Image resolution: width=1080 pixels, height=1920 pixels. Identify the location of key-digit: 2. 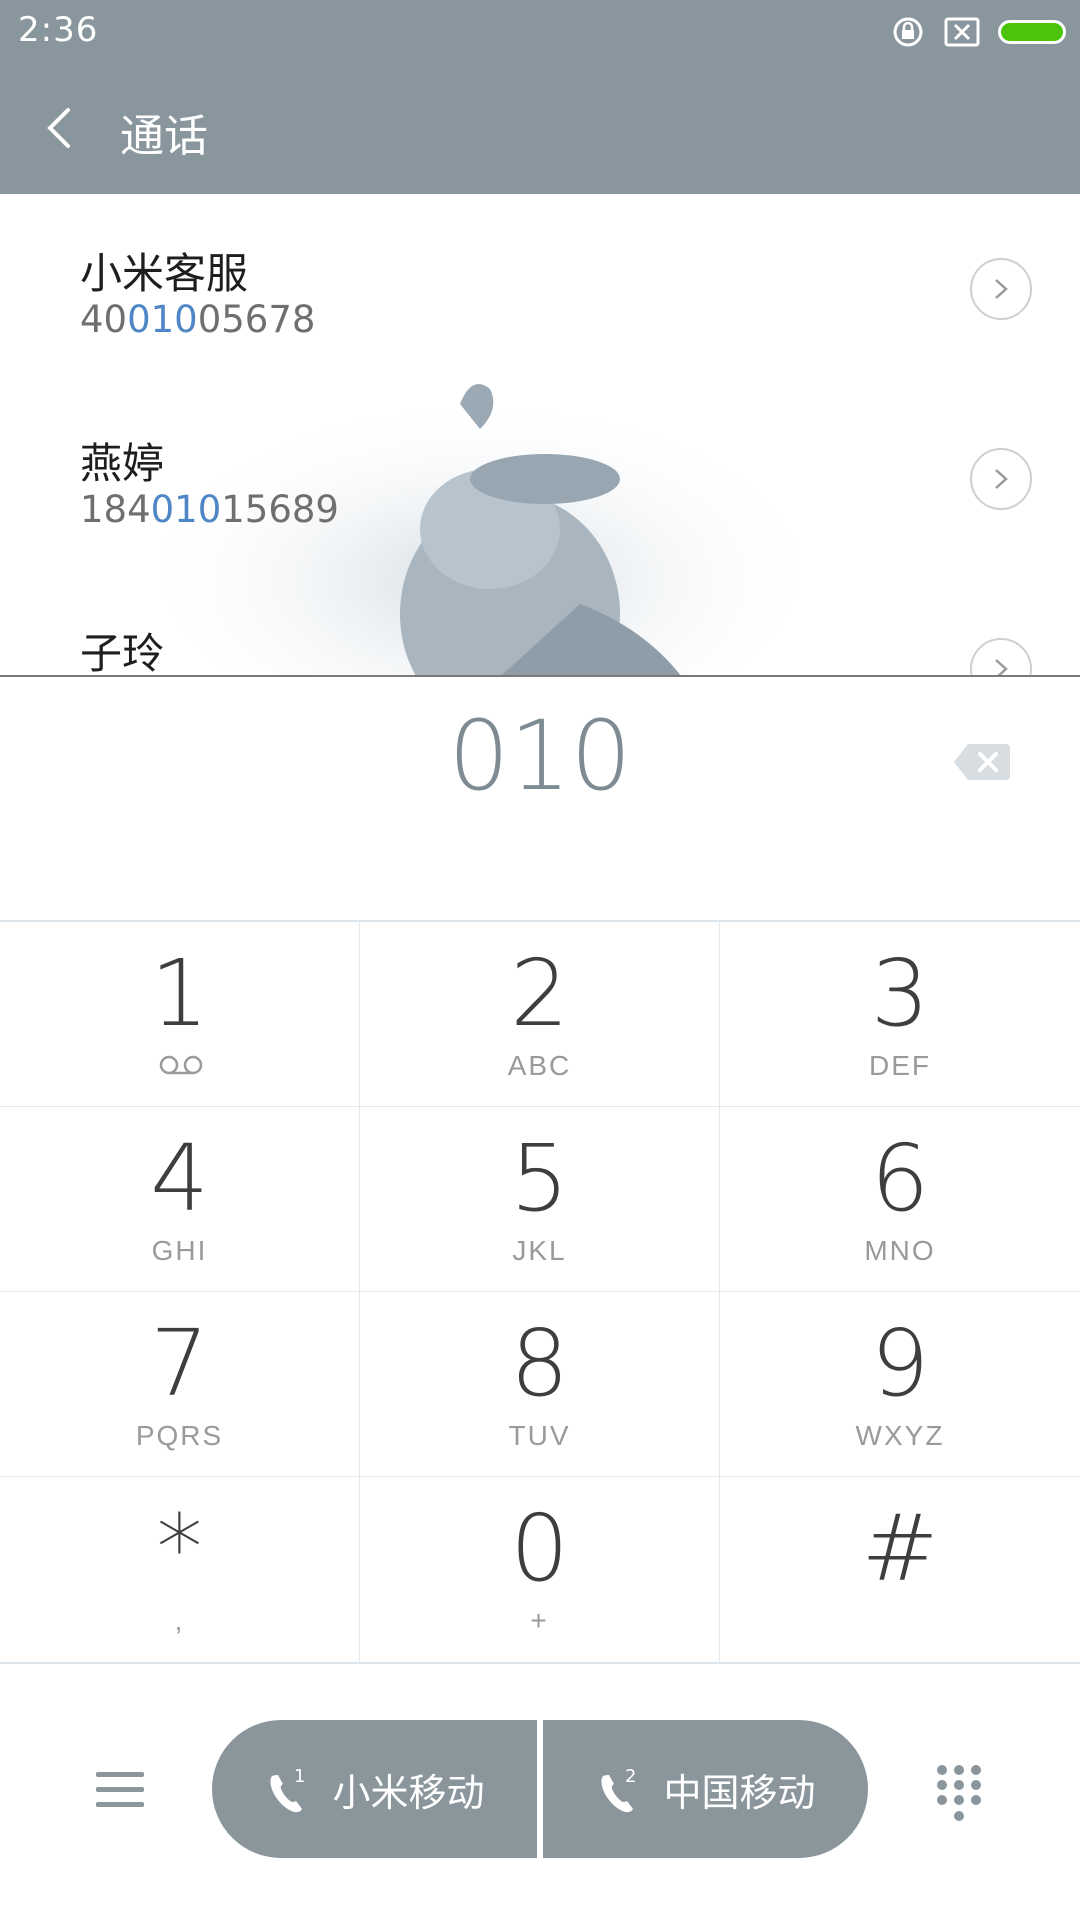
(539, 993).